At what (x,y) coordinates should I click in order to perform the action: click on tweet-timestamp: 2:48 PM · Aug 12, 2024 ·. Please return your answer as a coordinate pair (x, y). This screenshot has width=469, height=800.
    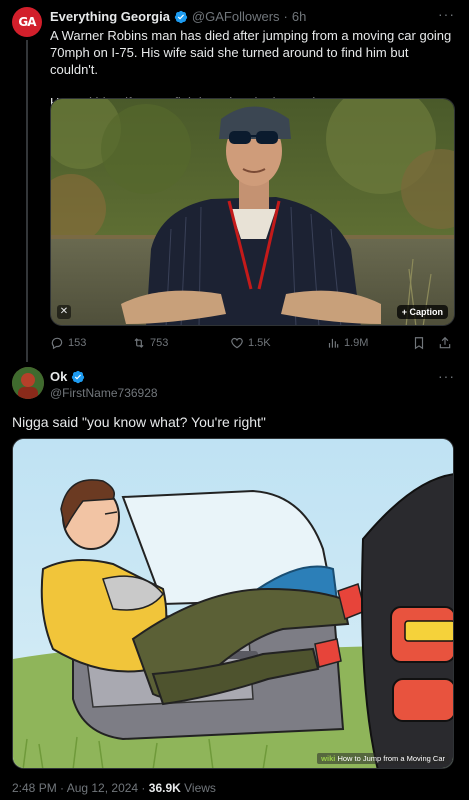
    Looking at the image, I should click on (80, 788).